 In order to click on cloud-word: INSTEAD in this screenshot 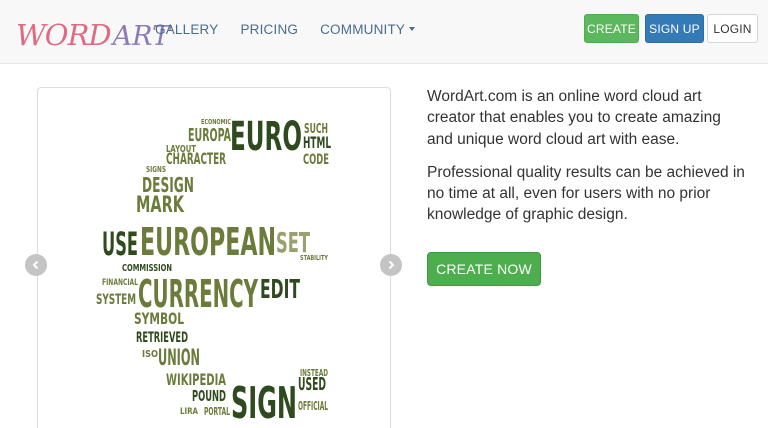, I will do `click(314, 373)`.